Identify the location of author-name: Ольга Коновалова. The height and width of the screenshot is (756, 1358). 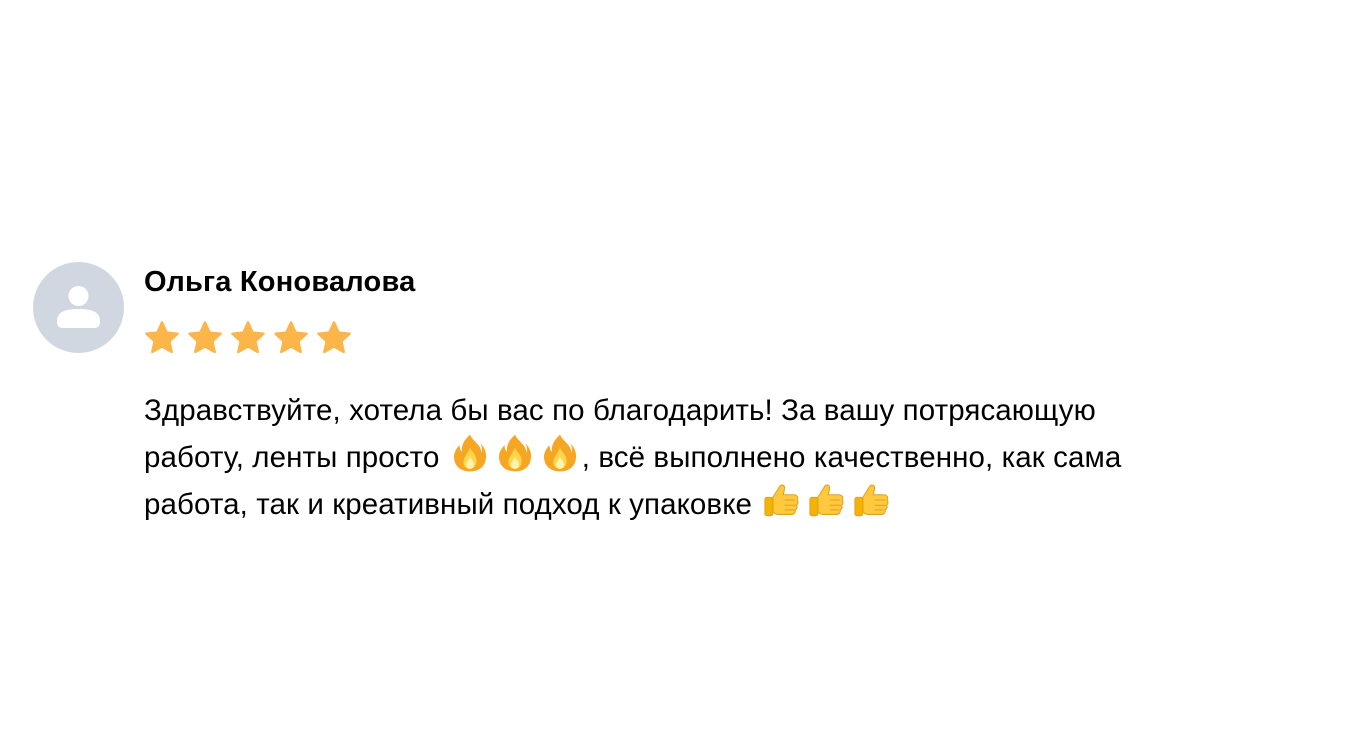
(279, 282).